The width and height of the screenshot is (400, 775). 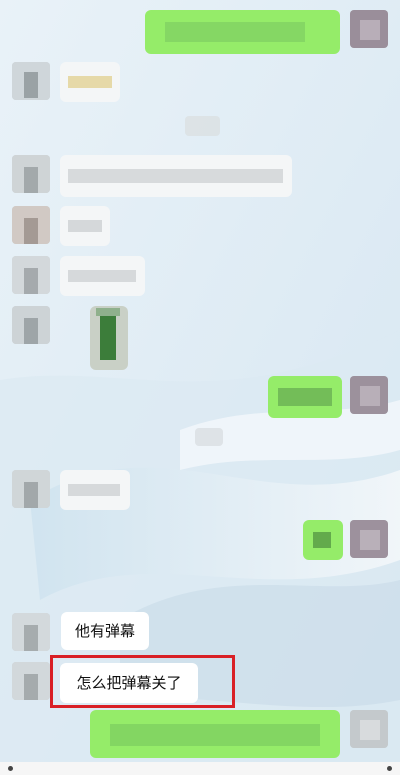 What do you see at coordinates (142, 681) in the screenshot?
I see `highlight-box` at bounding box center [142, 681].